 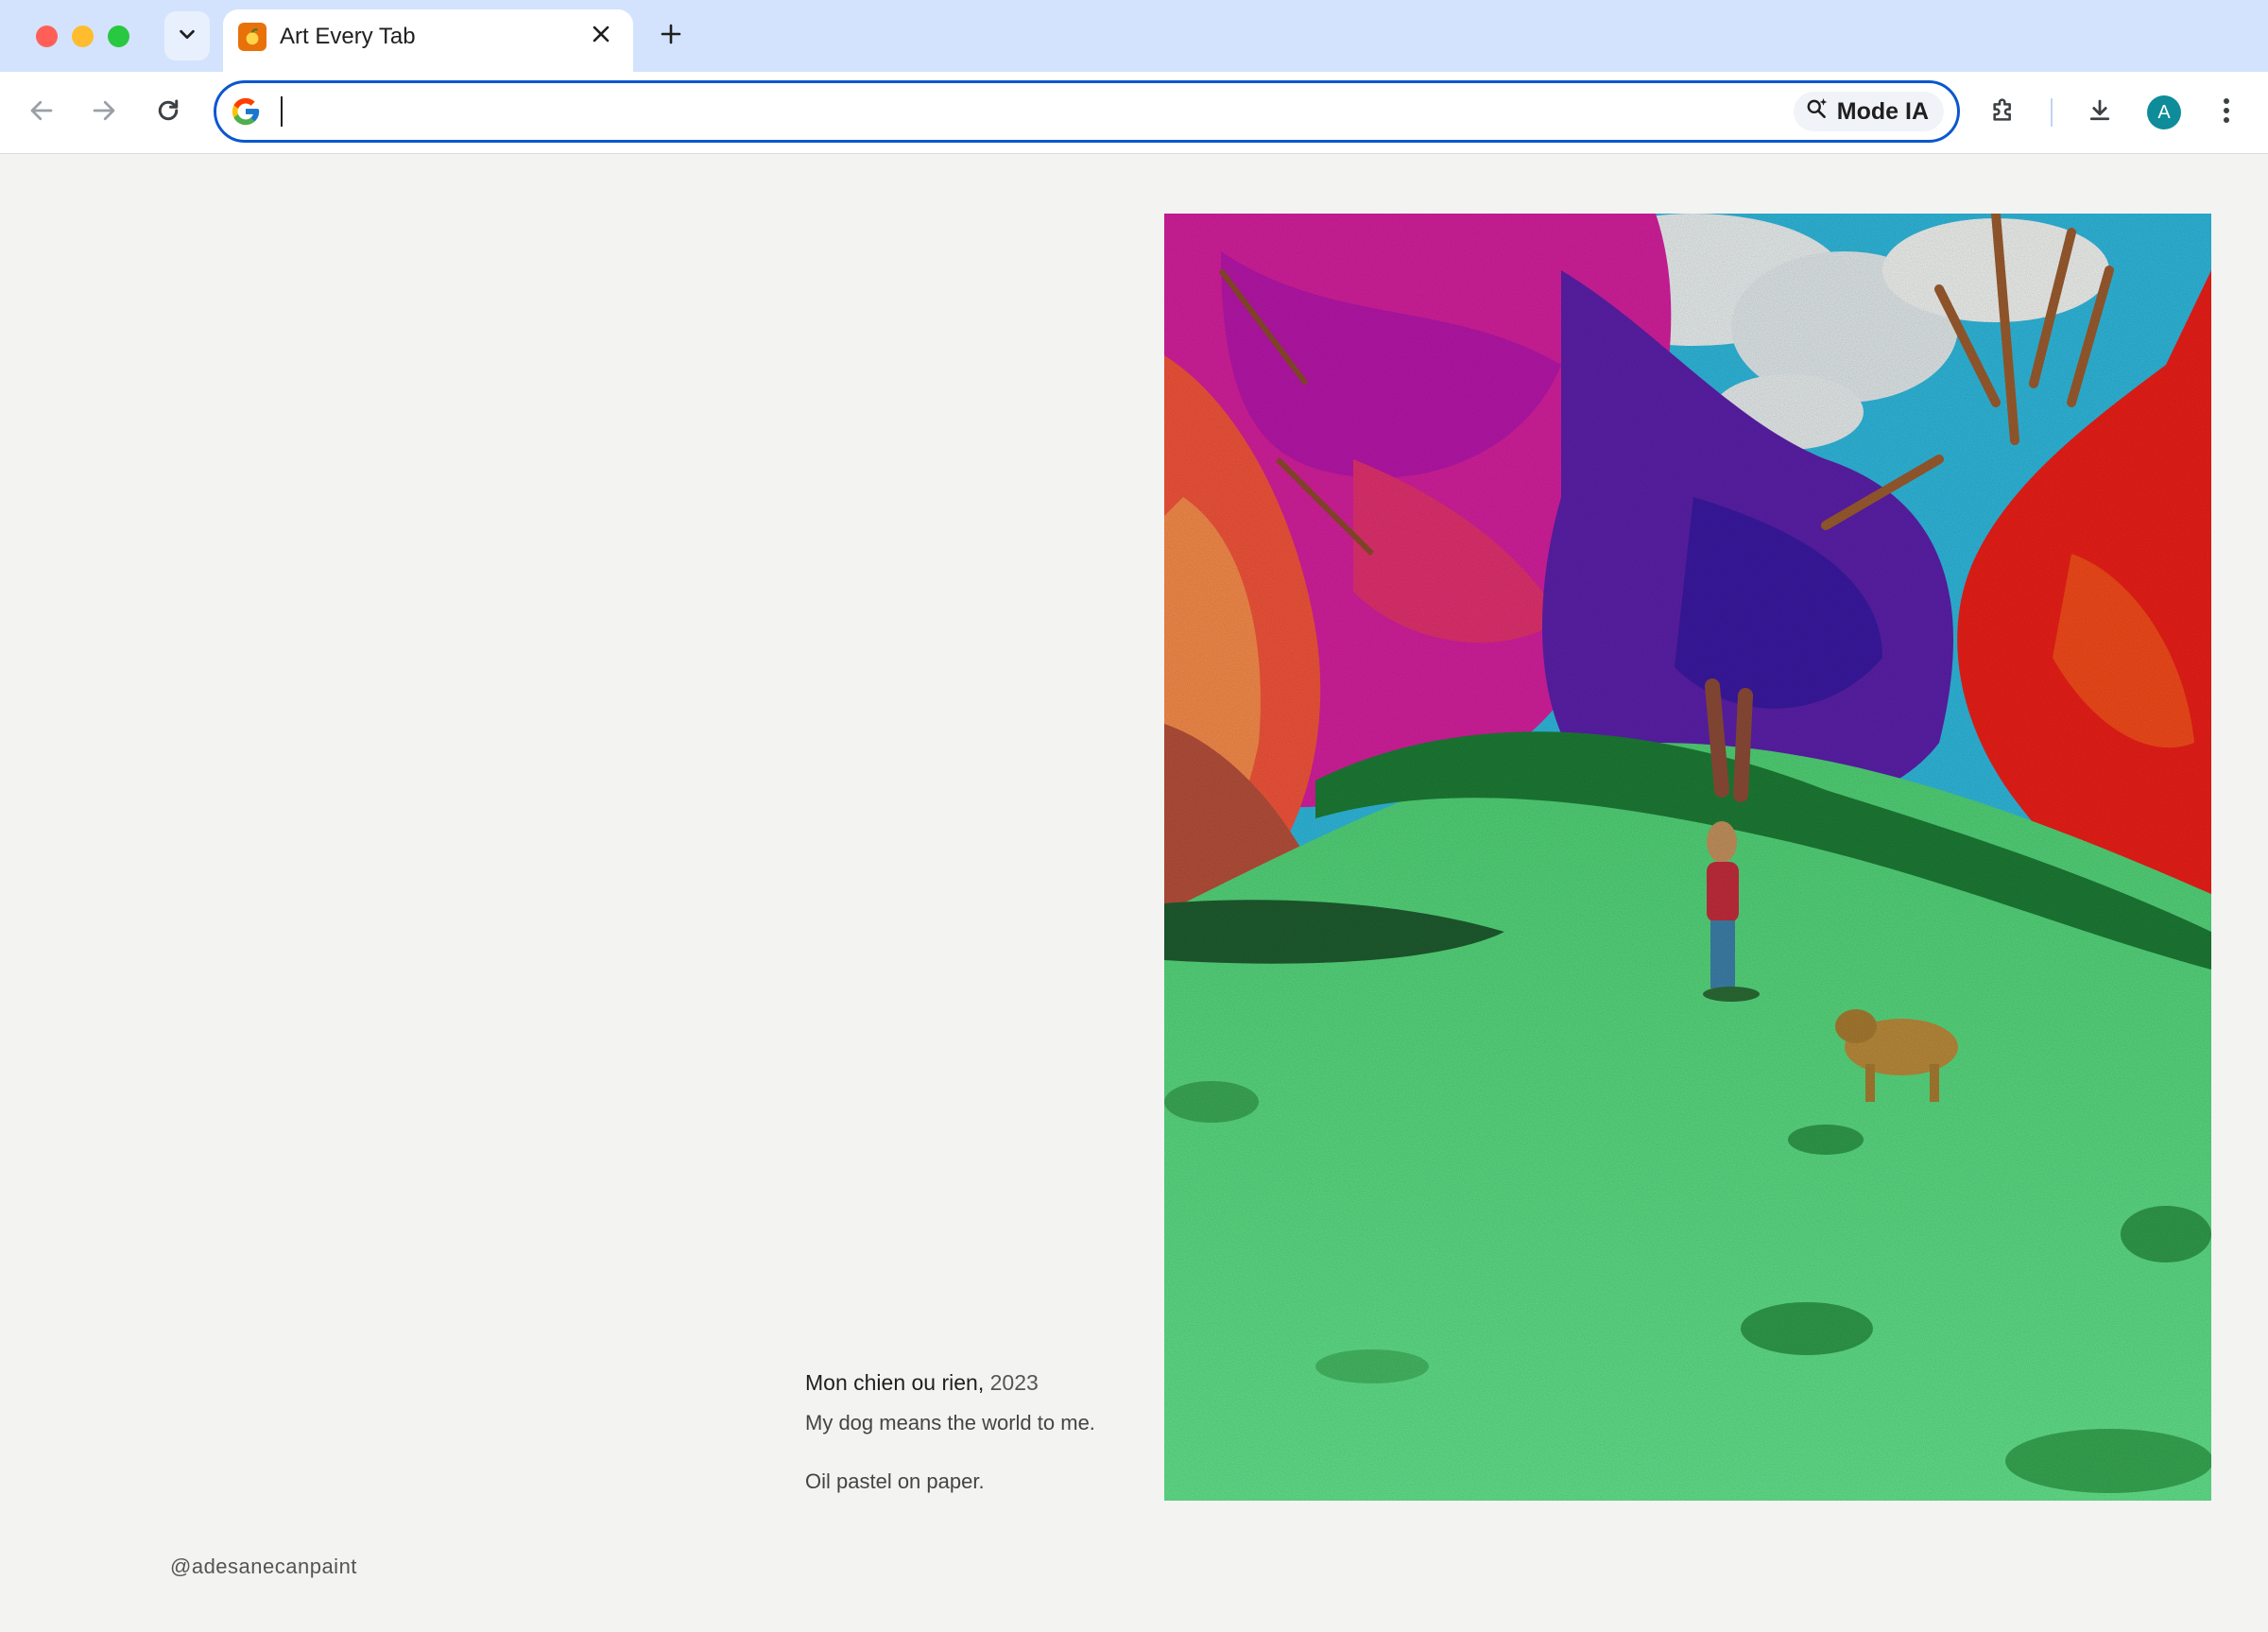 I want to click on new-tab-button, so click(x=671, y=36).